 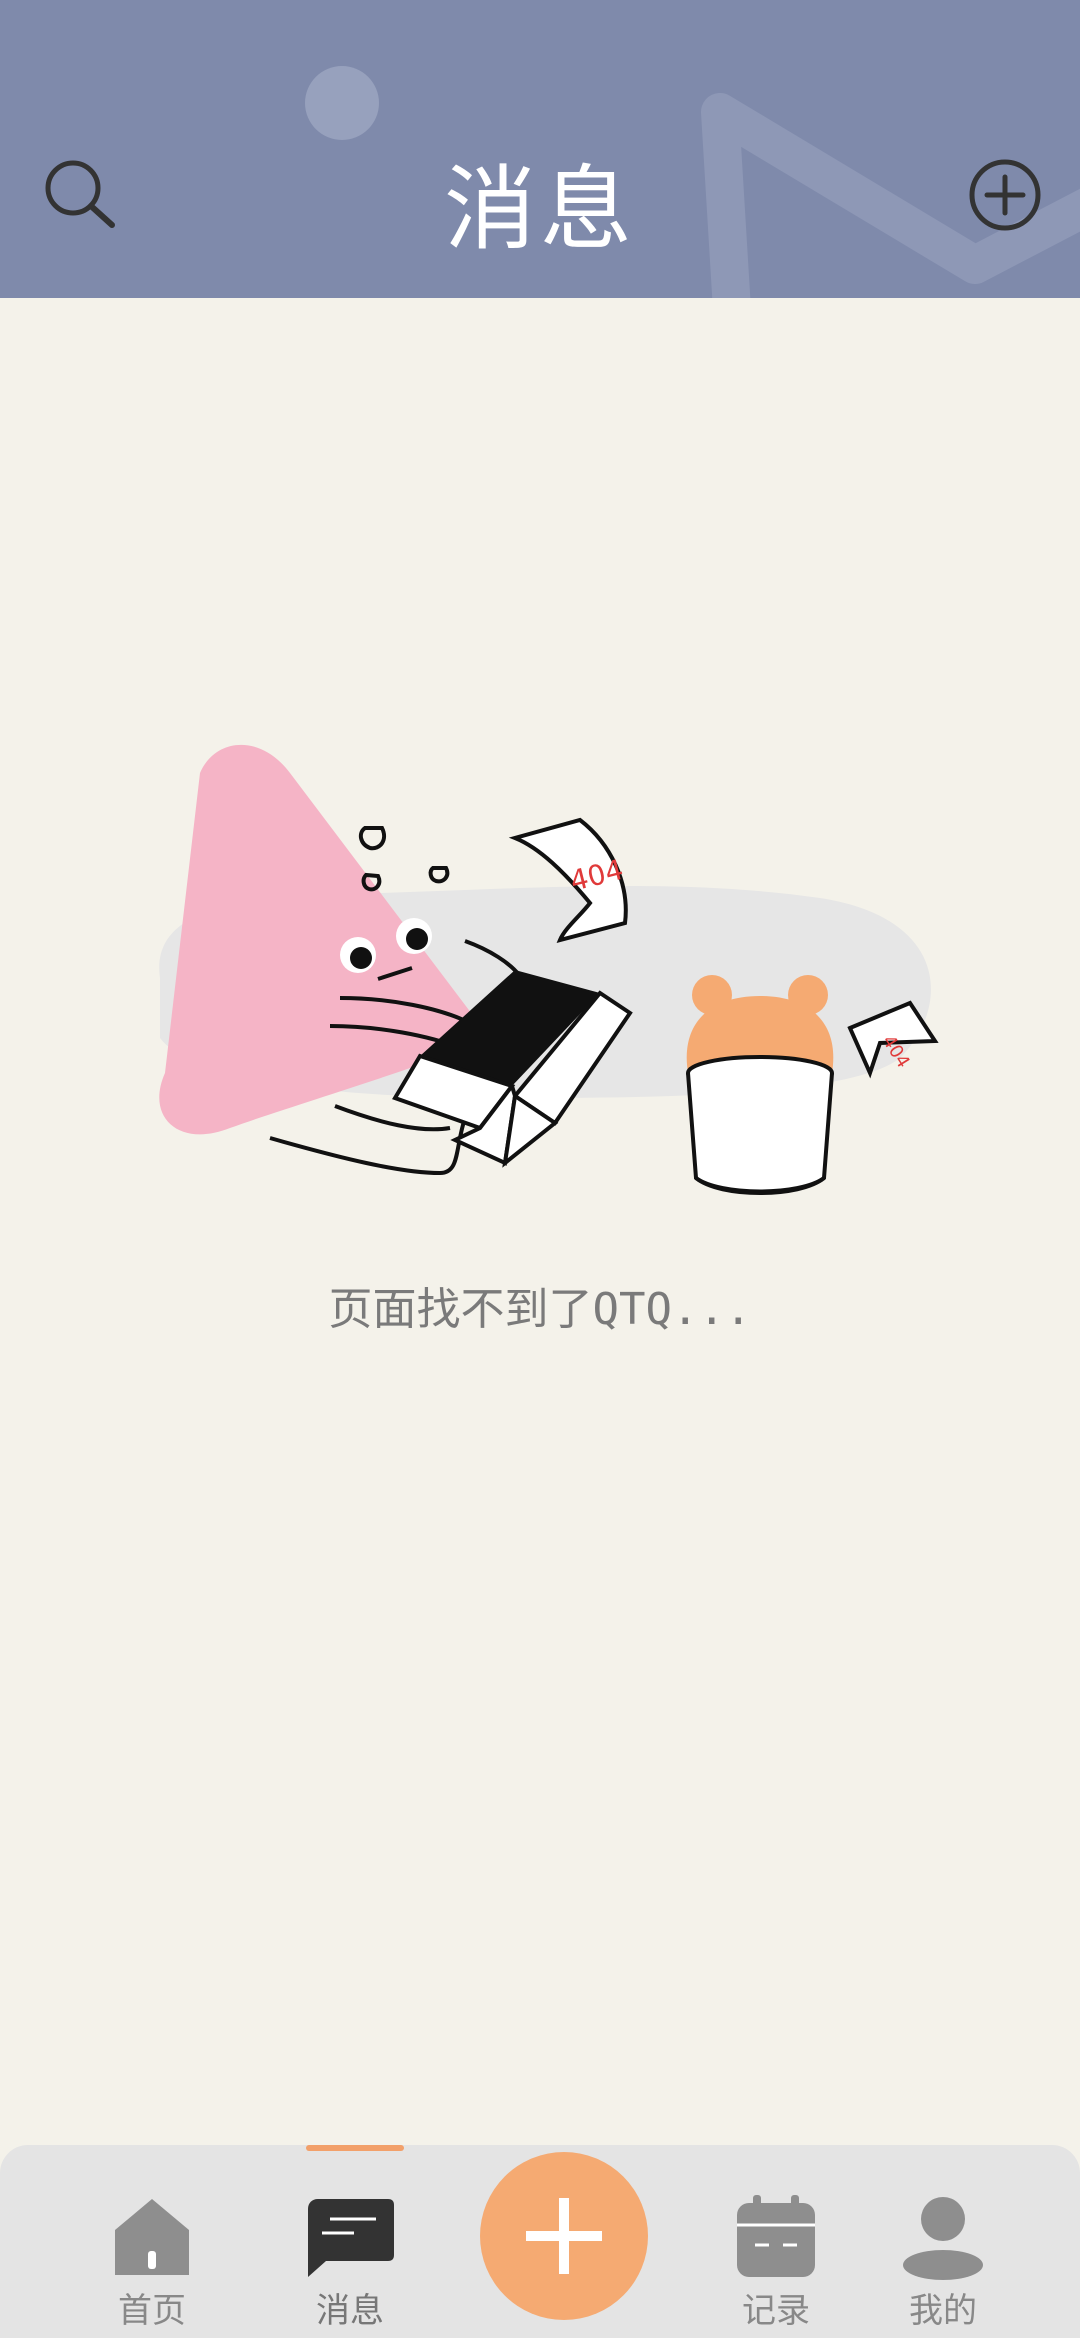 I want to click on tab-home: 首页, so click(x=152, y=2241).